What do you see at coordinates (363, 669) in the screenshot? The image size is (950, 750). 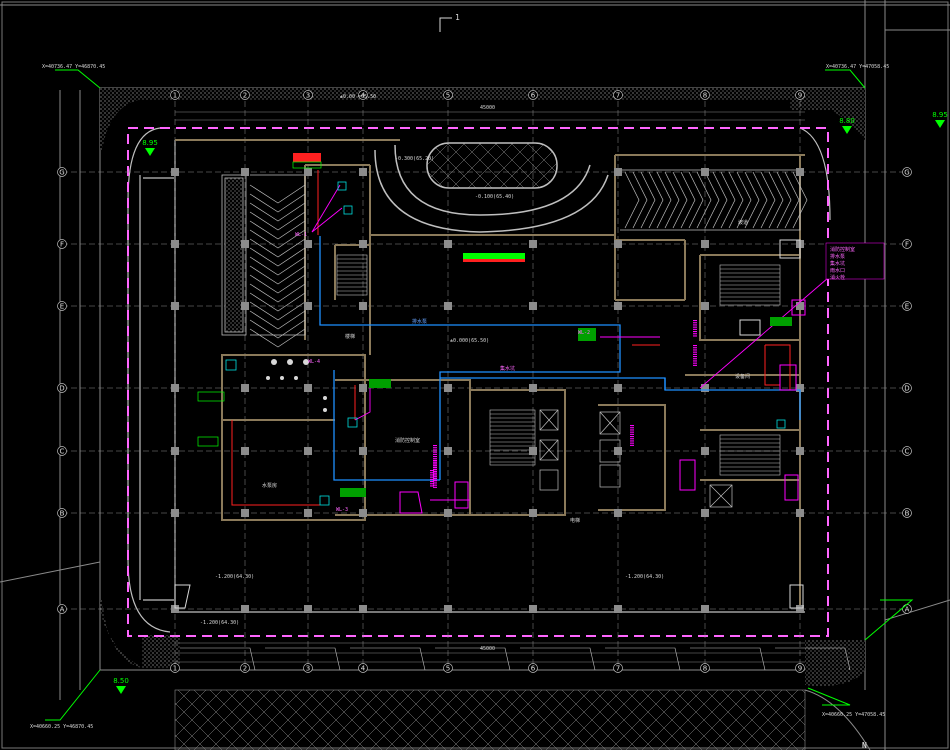 I see `grid-col-label: 4` at bounding box center [363, 669].